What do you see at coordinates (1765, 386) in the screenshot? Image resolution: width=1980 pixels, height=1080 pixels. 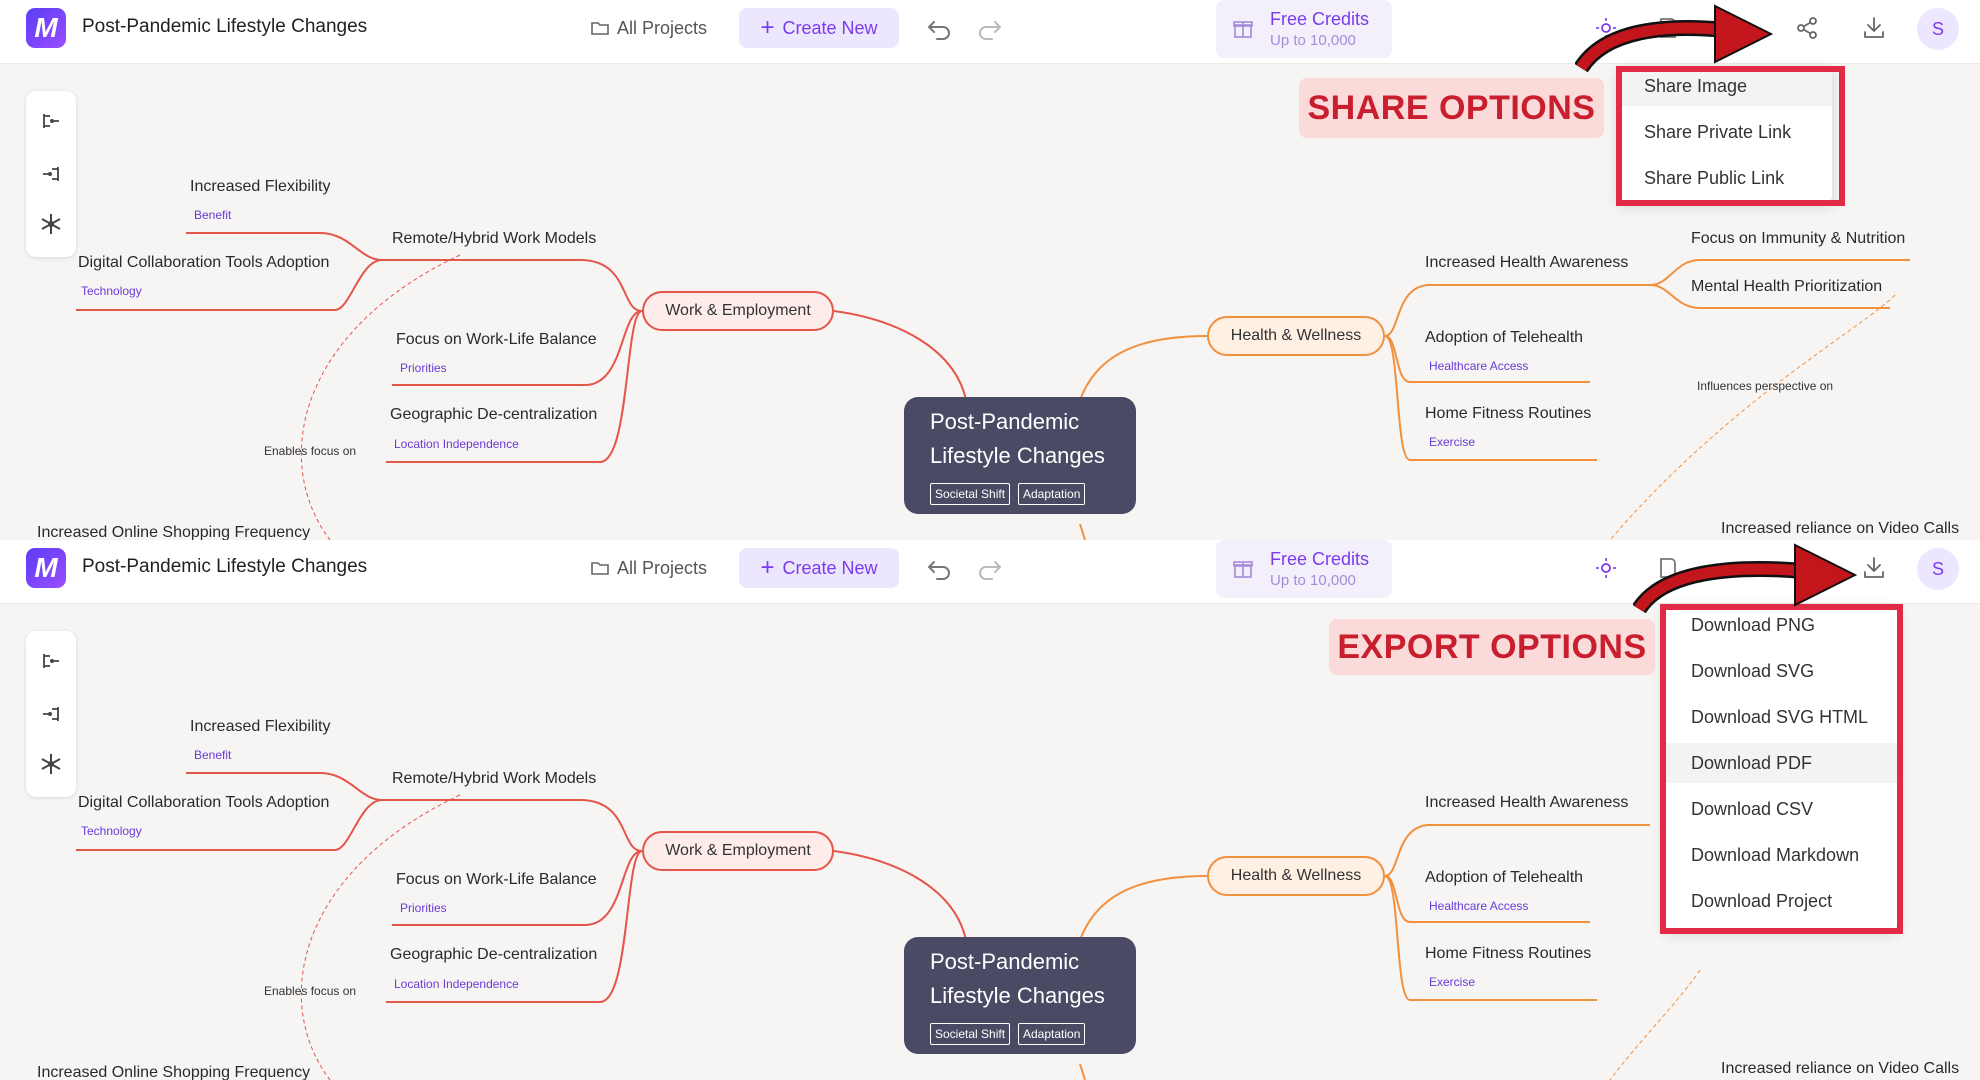 I see `relation-label: Influences perspective on` at bounding box center [1765, 386].